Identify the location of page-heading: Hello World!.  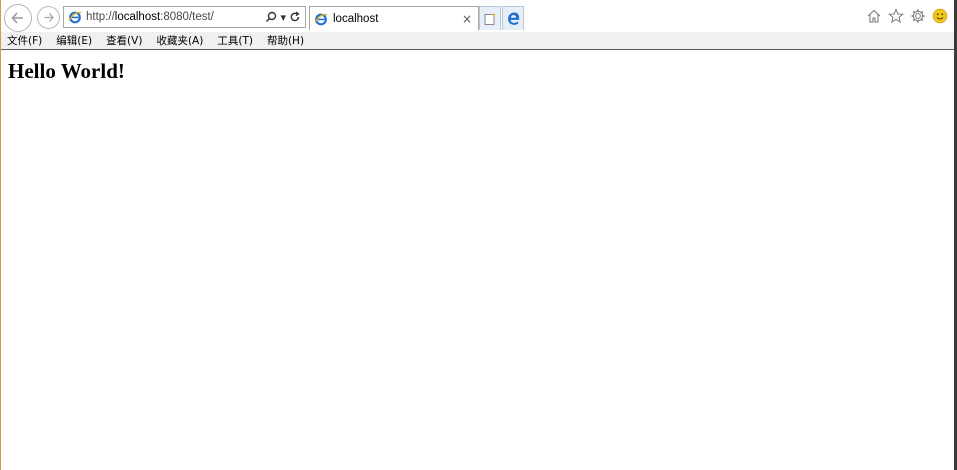
(66, 71).